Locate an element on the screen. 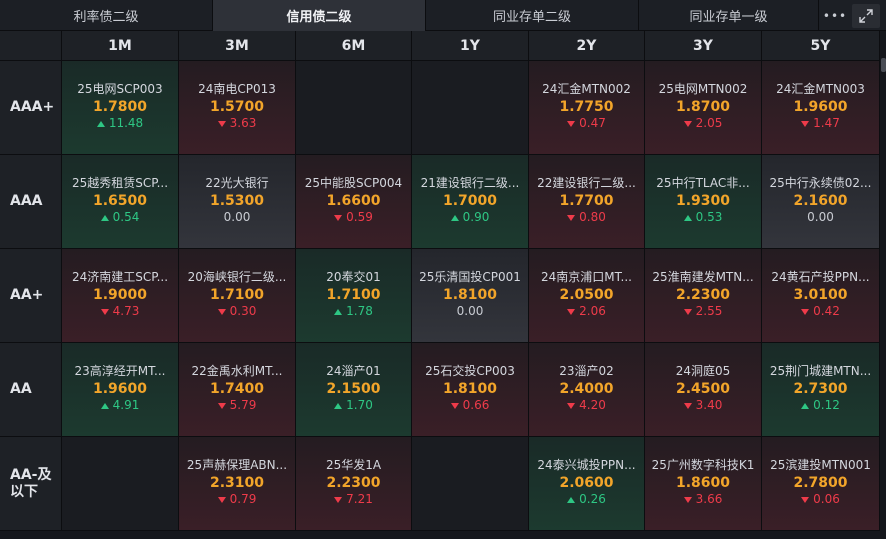  expand-icon is located at coordinates (866, 16).